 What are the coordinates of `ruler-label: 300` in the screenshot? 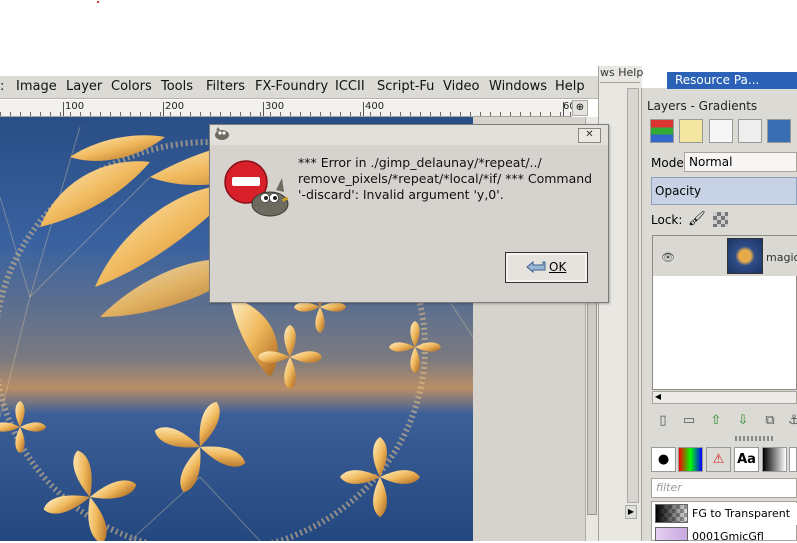 It's located at (275, 106).